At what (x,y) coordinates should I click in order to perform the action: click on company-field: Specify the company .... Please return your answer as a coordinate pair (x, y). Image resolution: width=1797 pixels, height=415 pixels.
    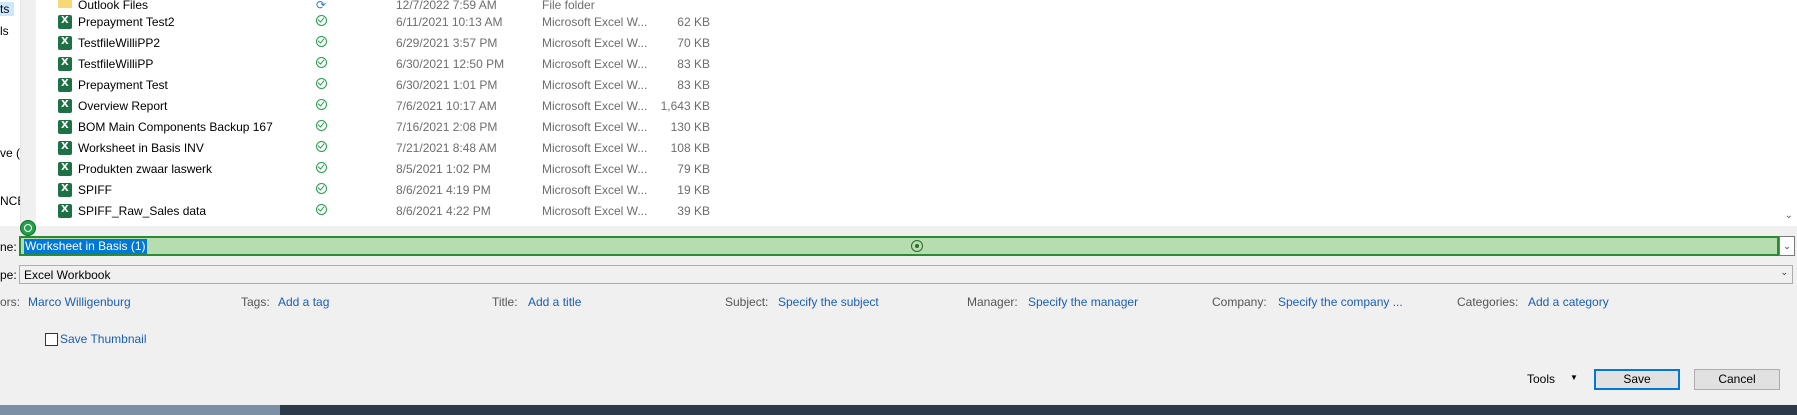
    Looking at the image, I should click on (1340, 302).